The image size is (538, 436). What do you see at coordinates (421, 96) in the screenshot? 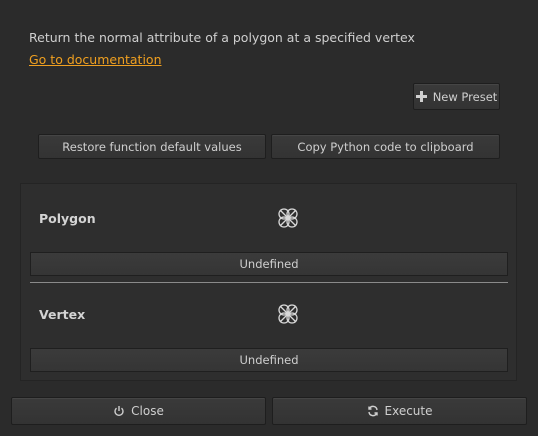
I see `plus-icon` at bounding box center [421, 96].